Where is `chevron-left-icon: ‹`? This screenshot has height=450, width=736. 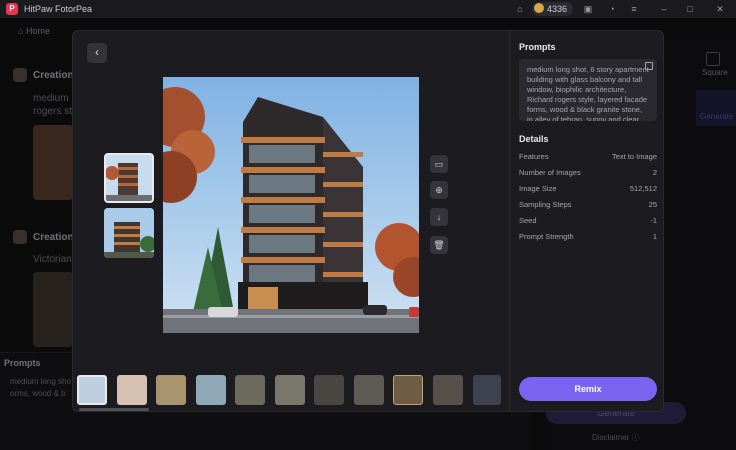 chevron-left-icon: ‹ is located at coordinates (97, 52).